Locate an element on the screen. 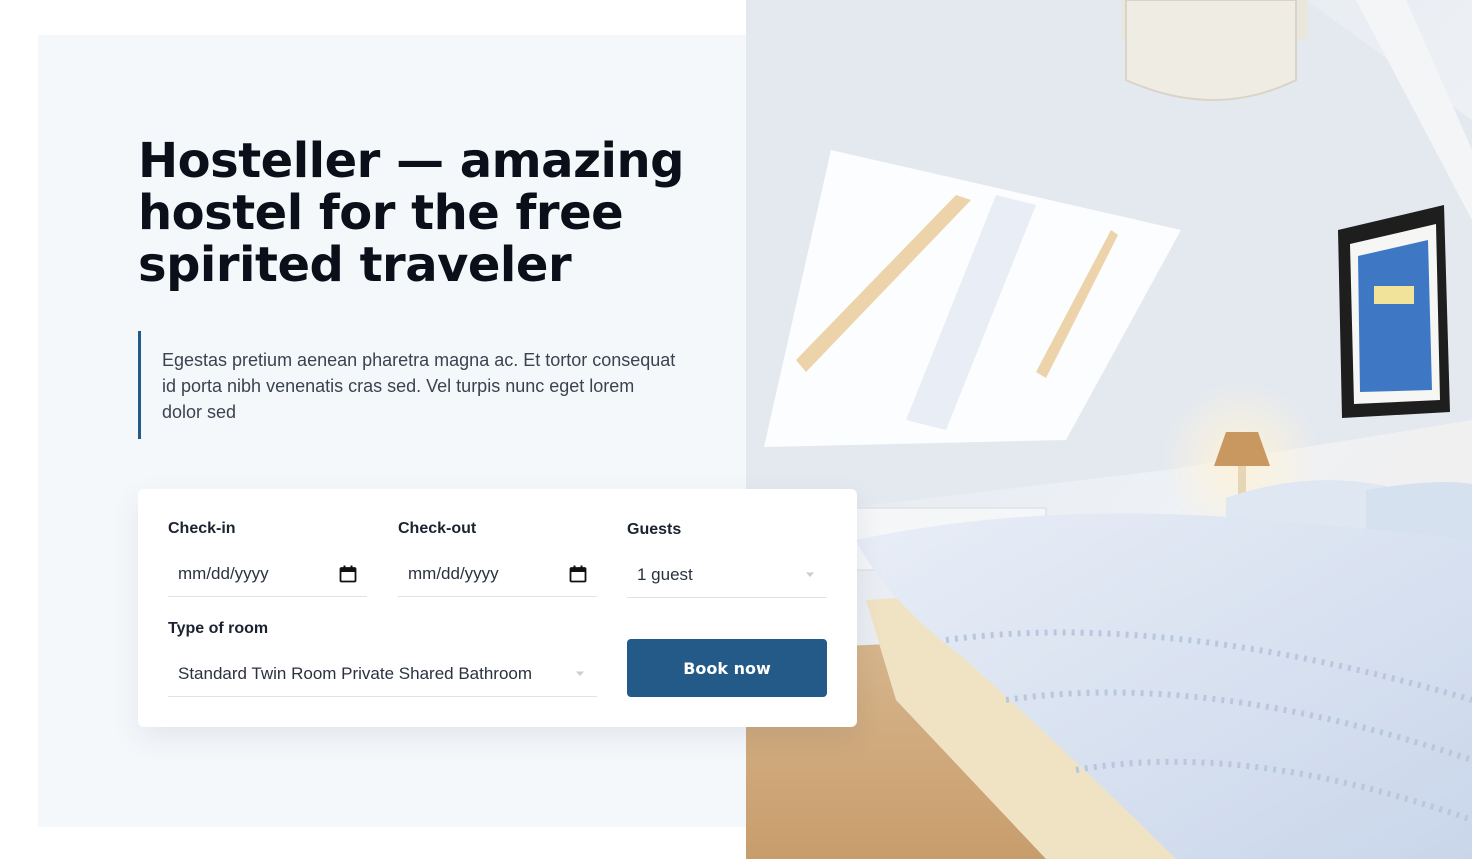  book-now-button: Book now is located at coordinates (727, 668).